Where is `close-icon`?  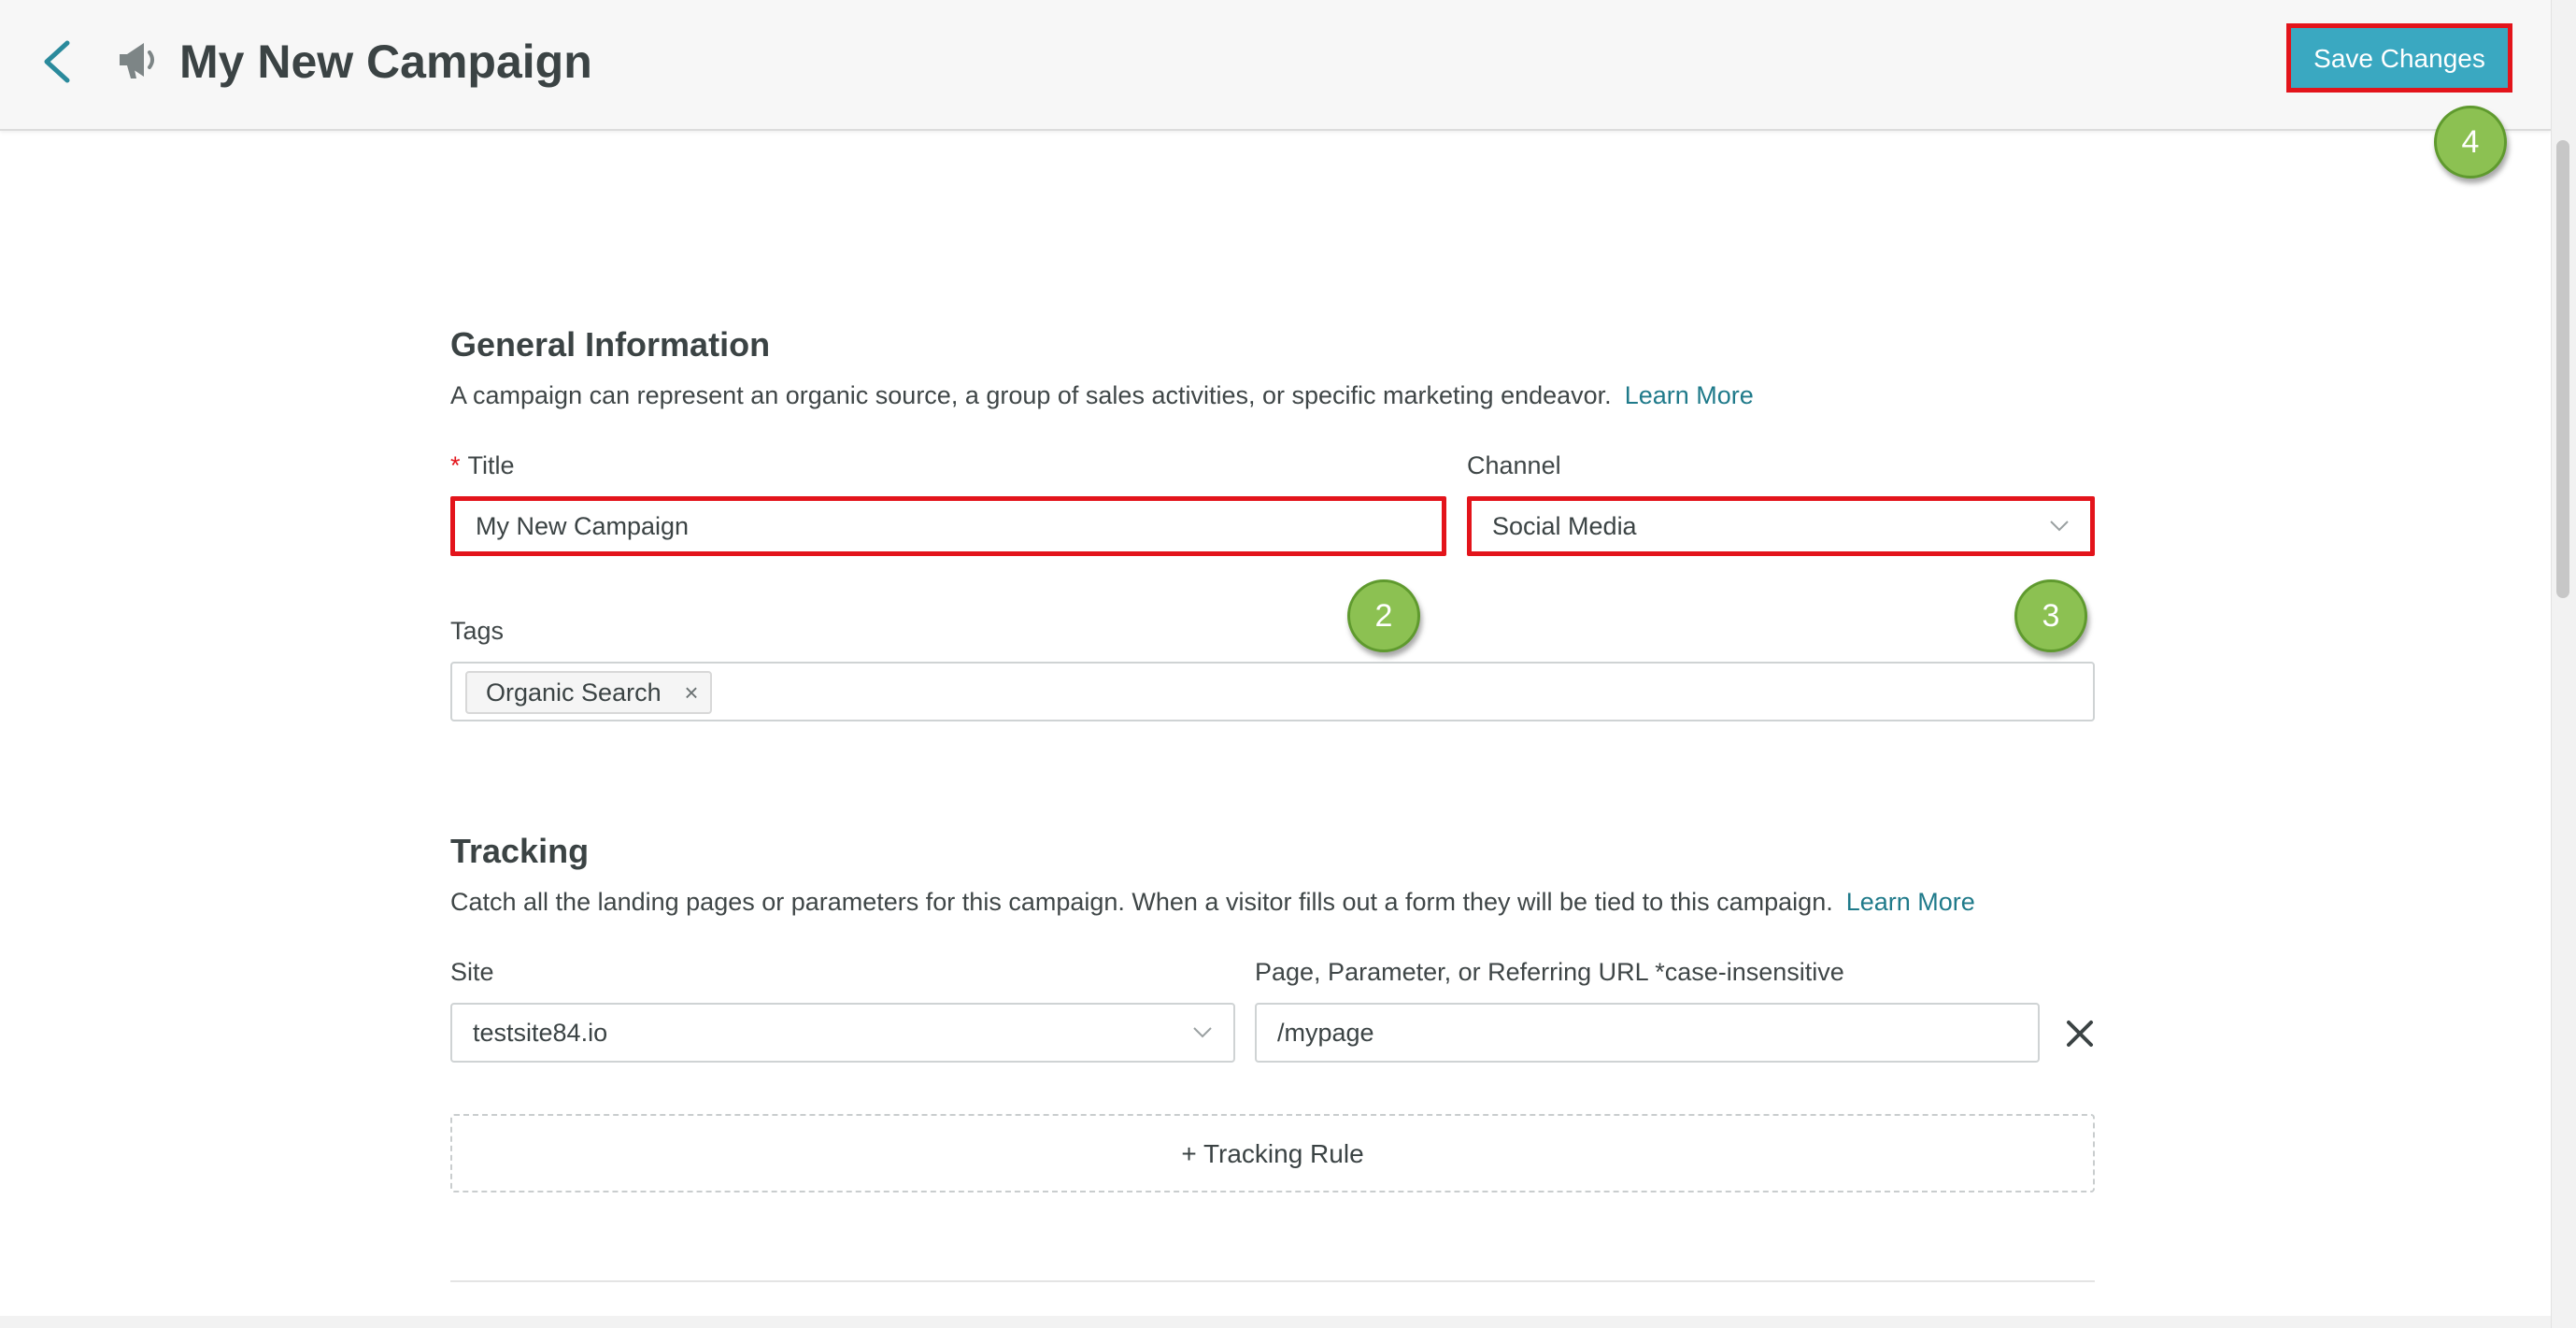 close-icon is located at coordinates (2080, 1033).